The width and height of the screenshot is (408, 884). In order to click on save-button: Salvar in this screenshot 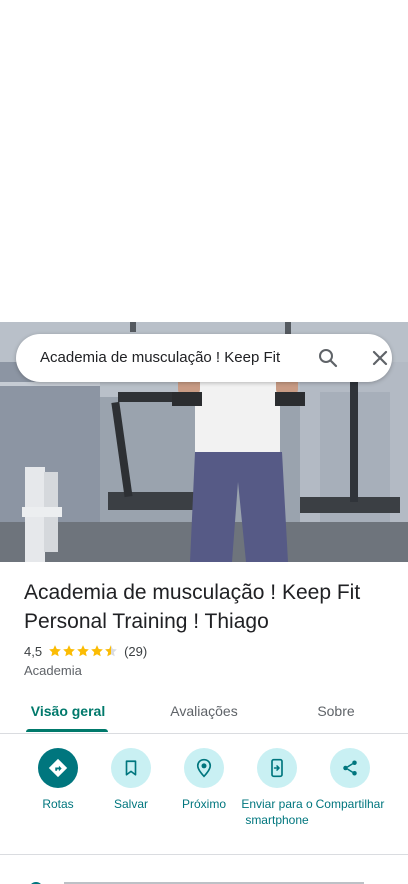, I will do `click(131, 780)`.